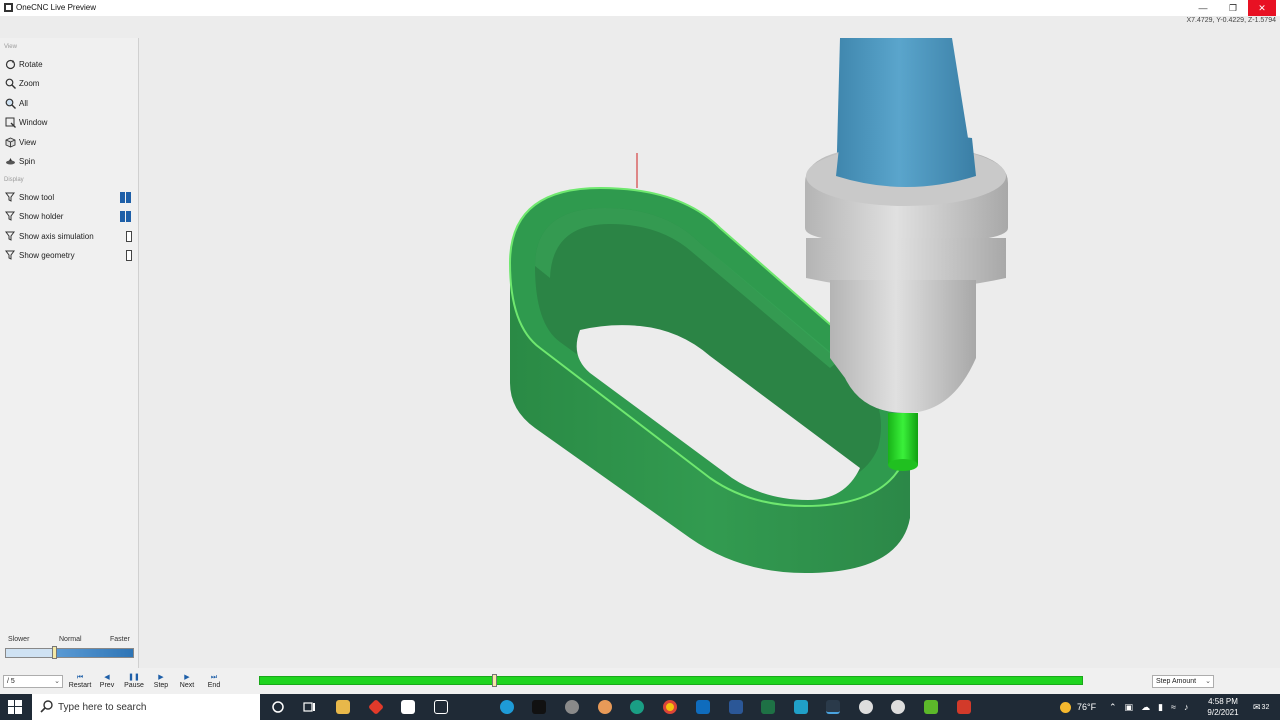  Describe the element at coordinates (1257, 706) in the screenshot. I see `notification-icon: ✉` at that location.